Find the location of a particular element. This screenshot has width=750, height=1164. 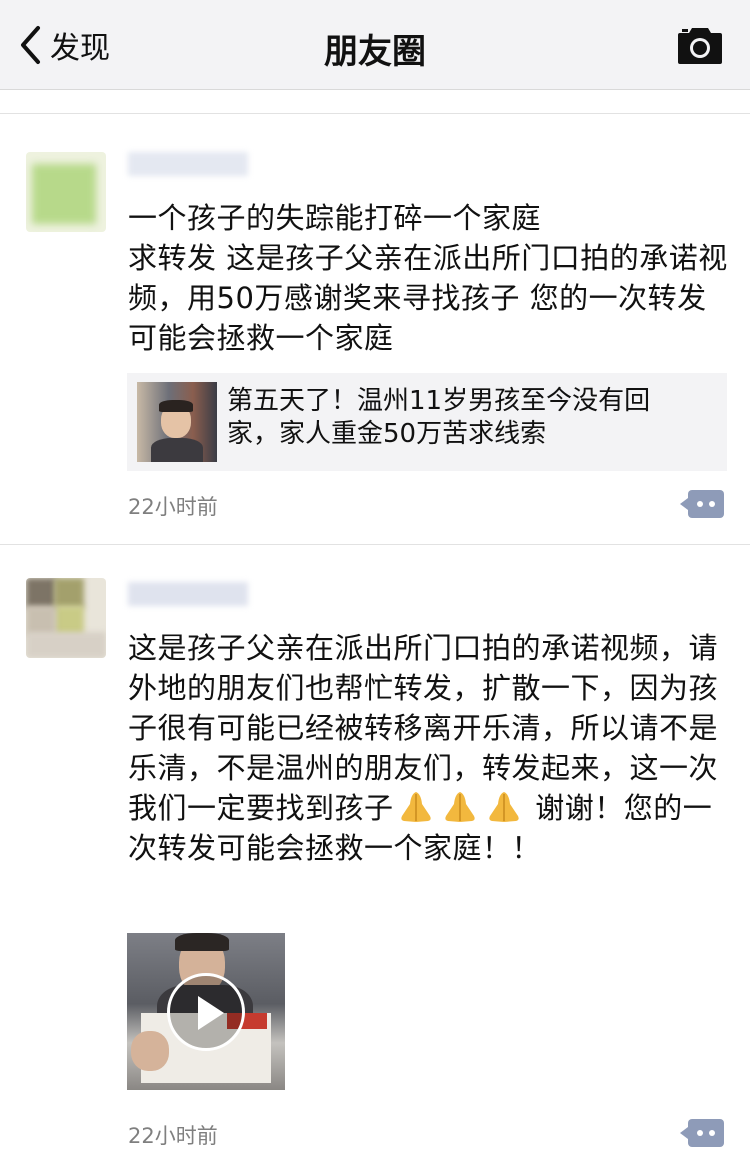

feed-top-gap is located at coordinates (375, 102).